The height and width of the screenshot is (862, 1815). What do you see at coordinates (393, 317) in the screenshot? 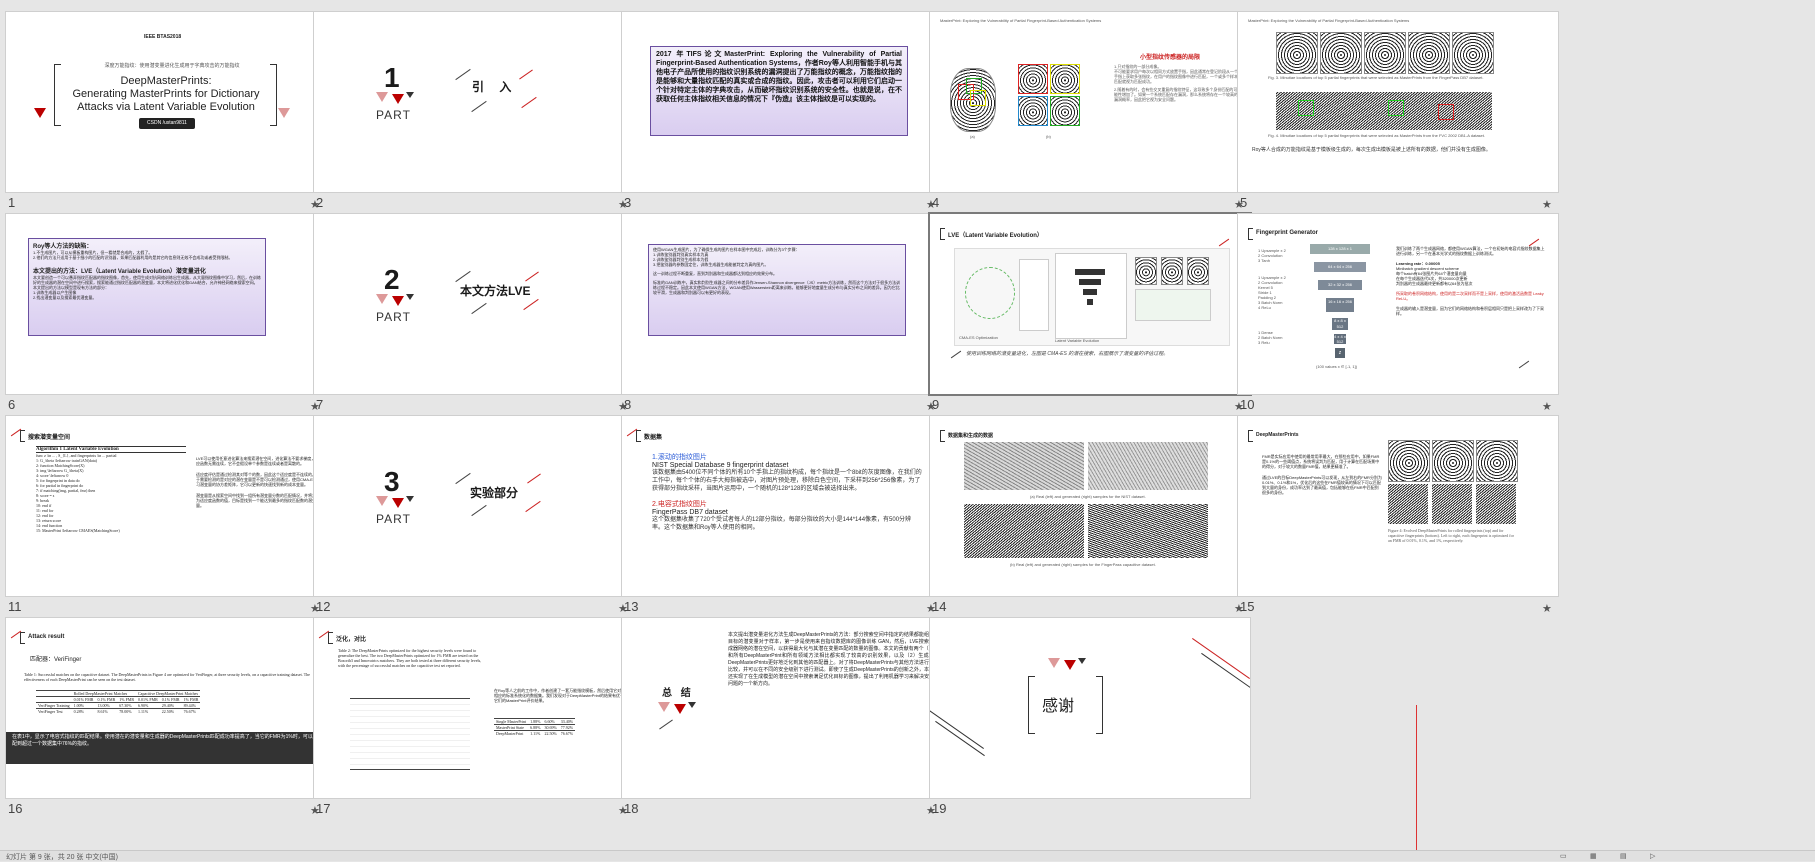
I see `part-label: PART` at bounding box center [393, 317].